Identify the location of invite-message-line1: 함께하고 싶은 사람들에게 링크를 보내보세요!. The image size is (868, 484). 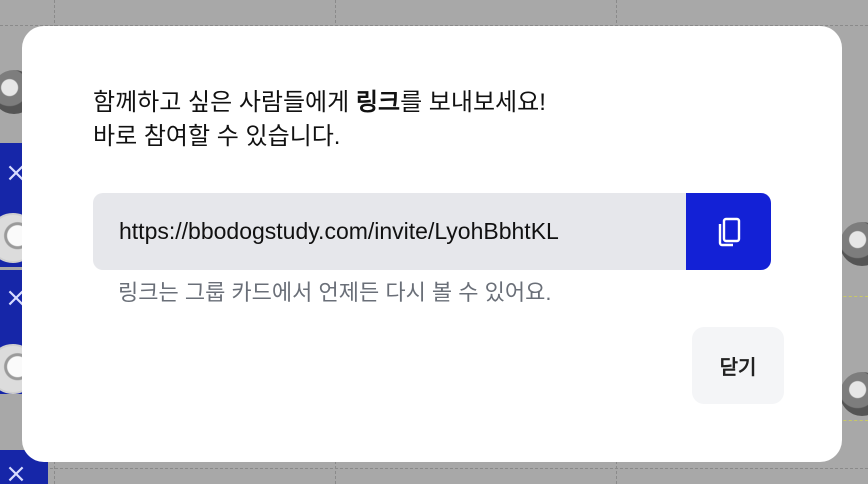
(319, 103).